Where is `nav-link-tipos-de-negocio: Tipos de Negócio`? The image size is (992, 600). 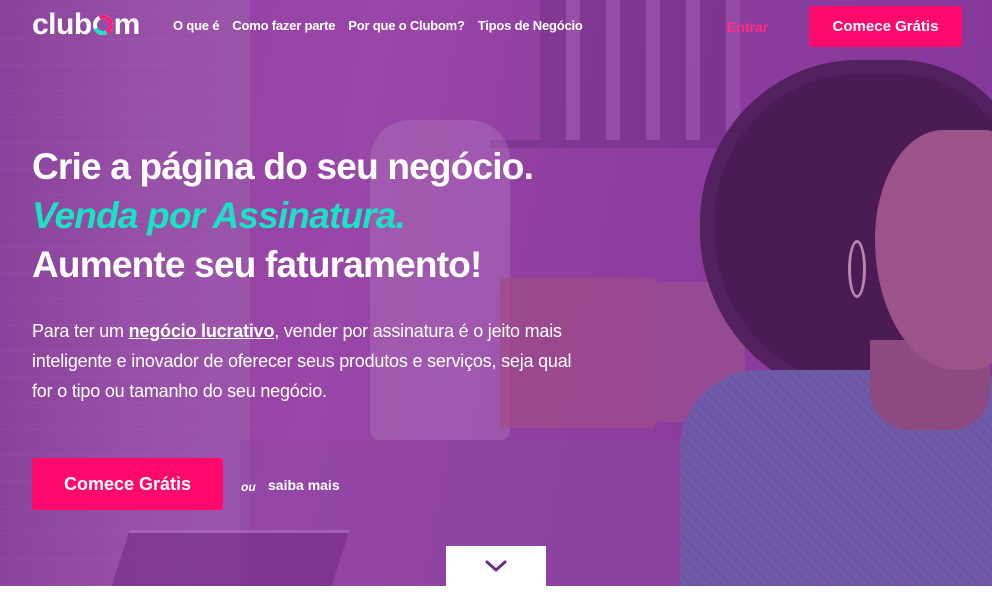 nav-link-tipos-de-negocio: Tipos de Negócio is located at coordinates (530, 25).